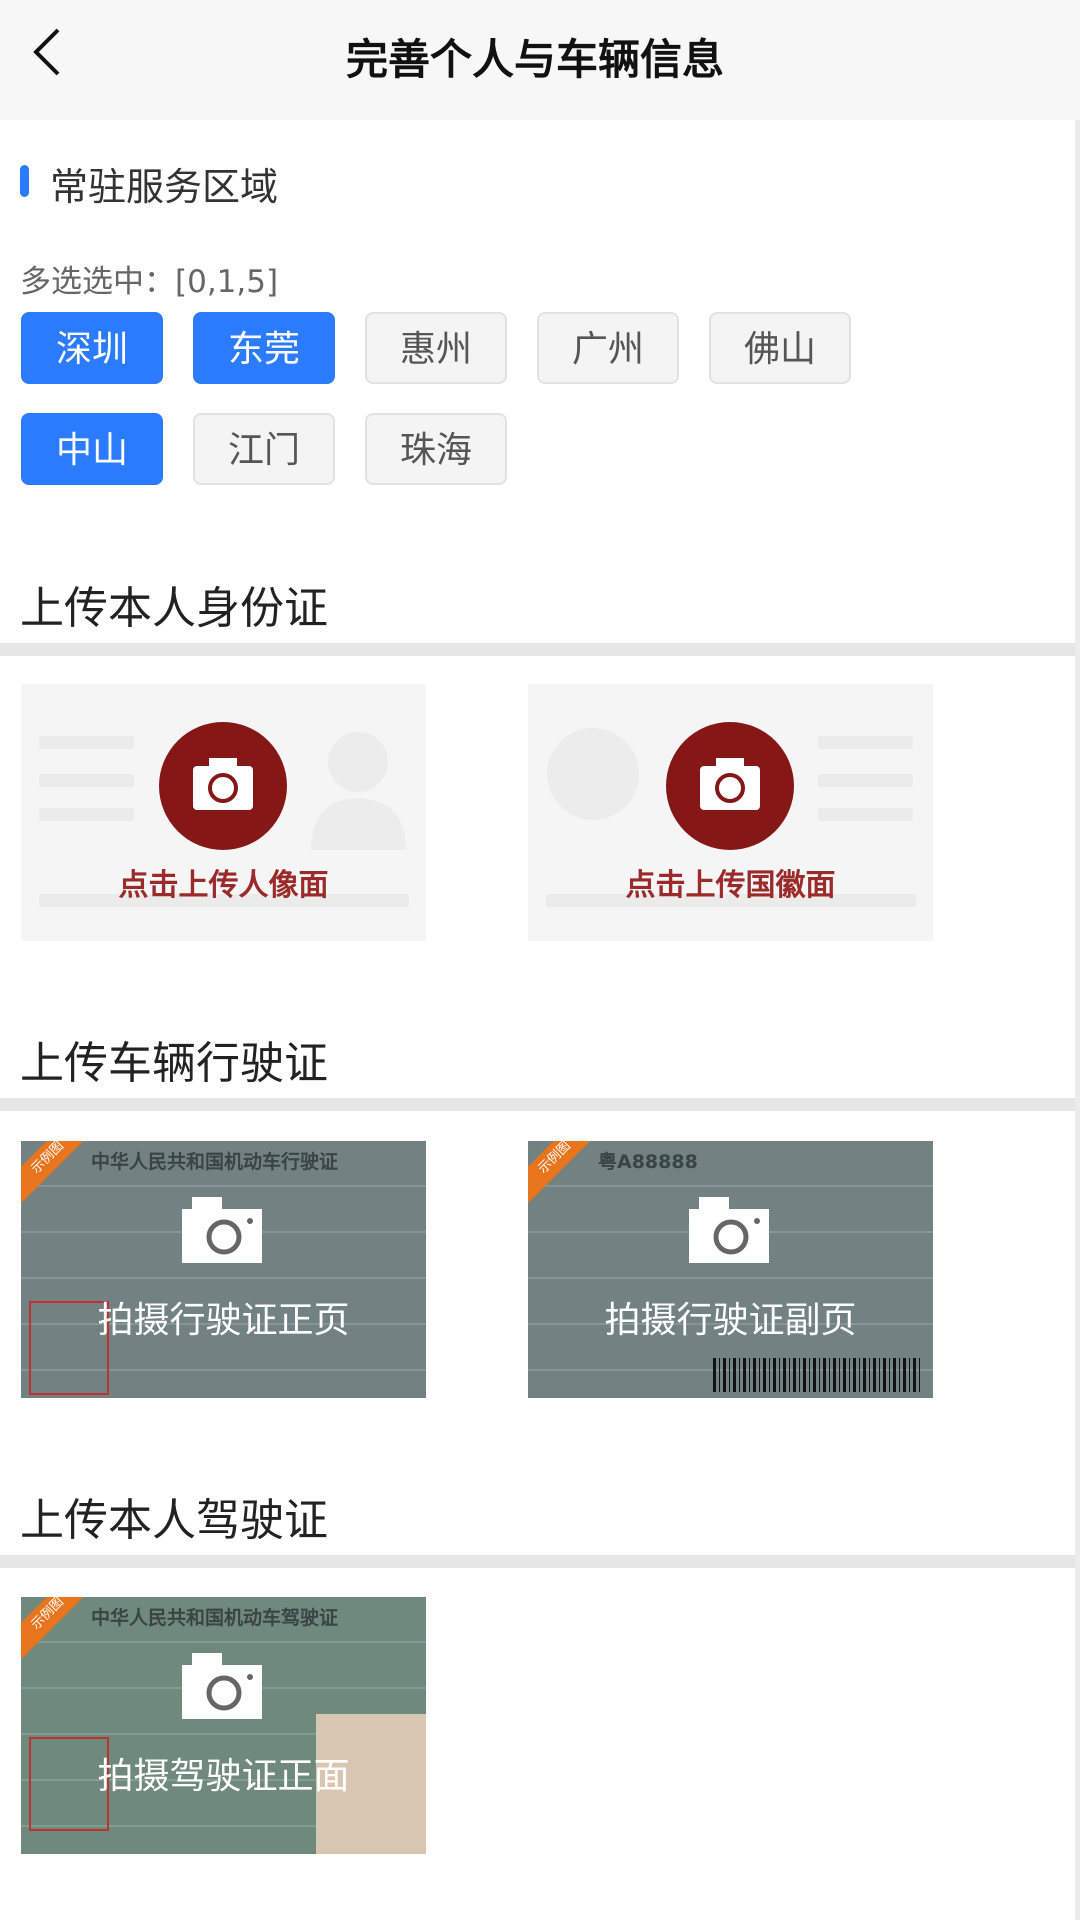 Image resolution: width=1080 pixels, height=1920 pixels. Describe the element at coordinates (92, 449) in the screenshot. I see `region-chip-zhongshan: 中山` at that location.